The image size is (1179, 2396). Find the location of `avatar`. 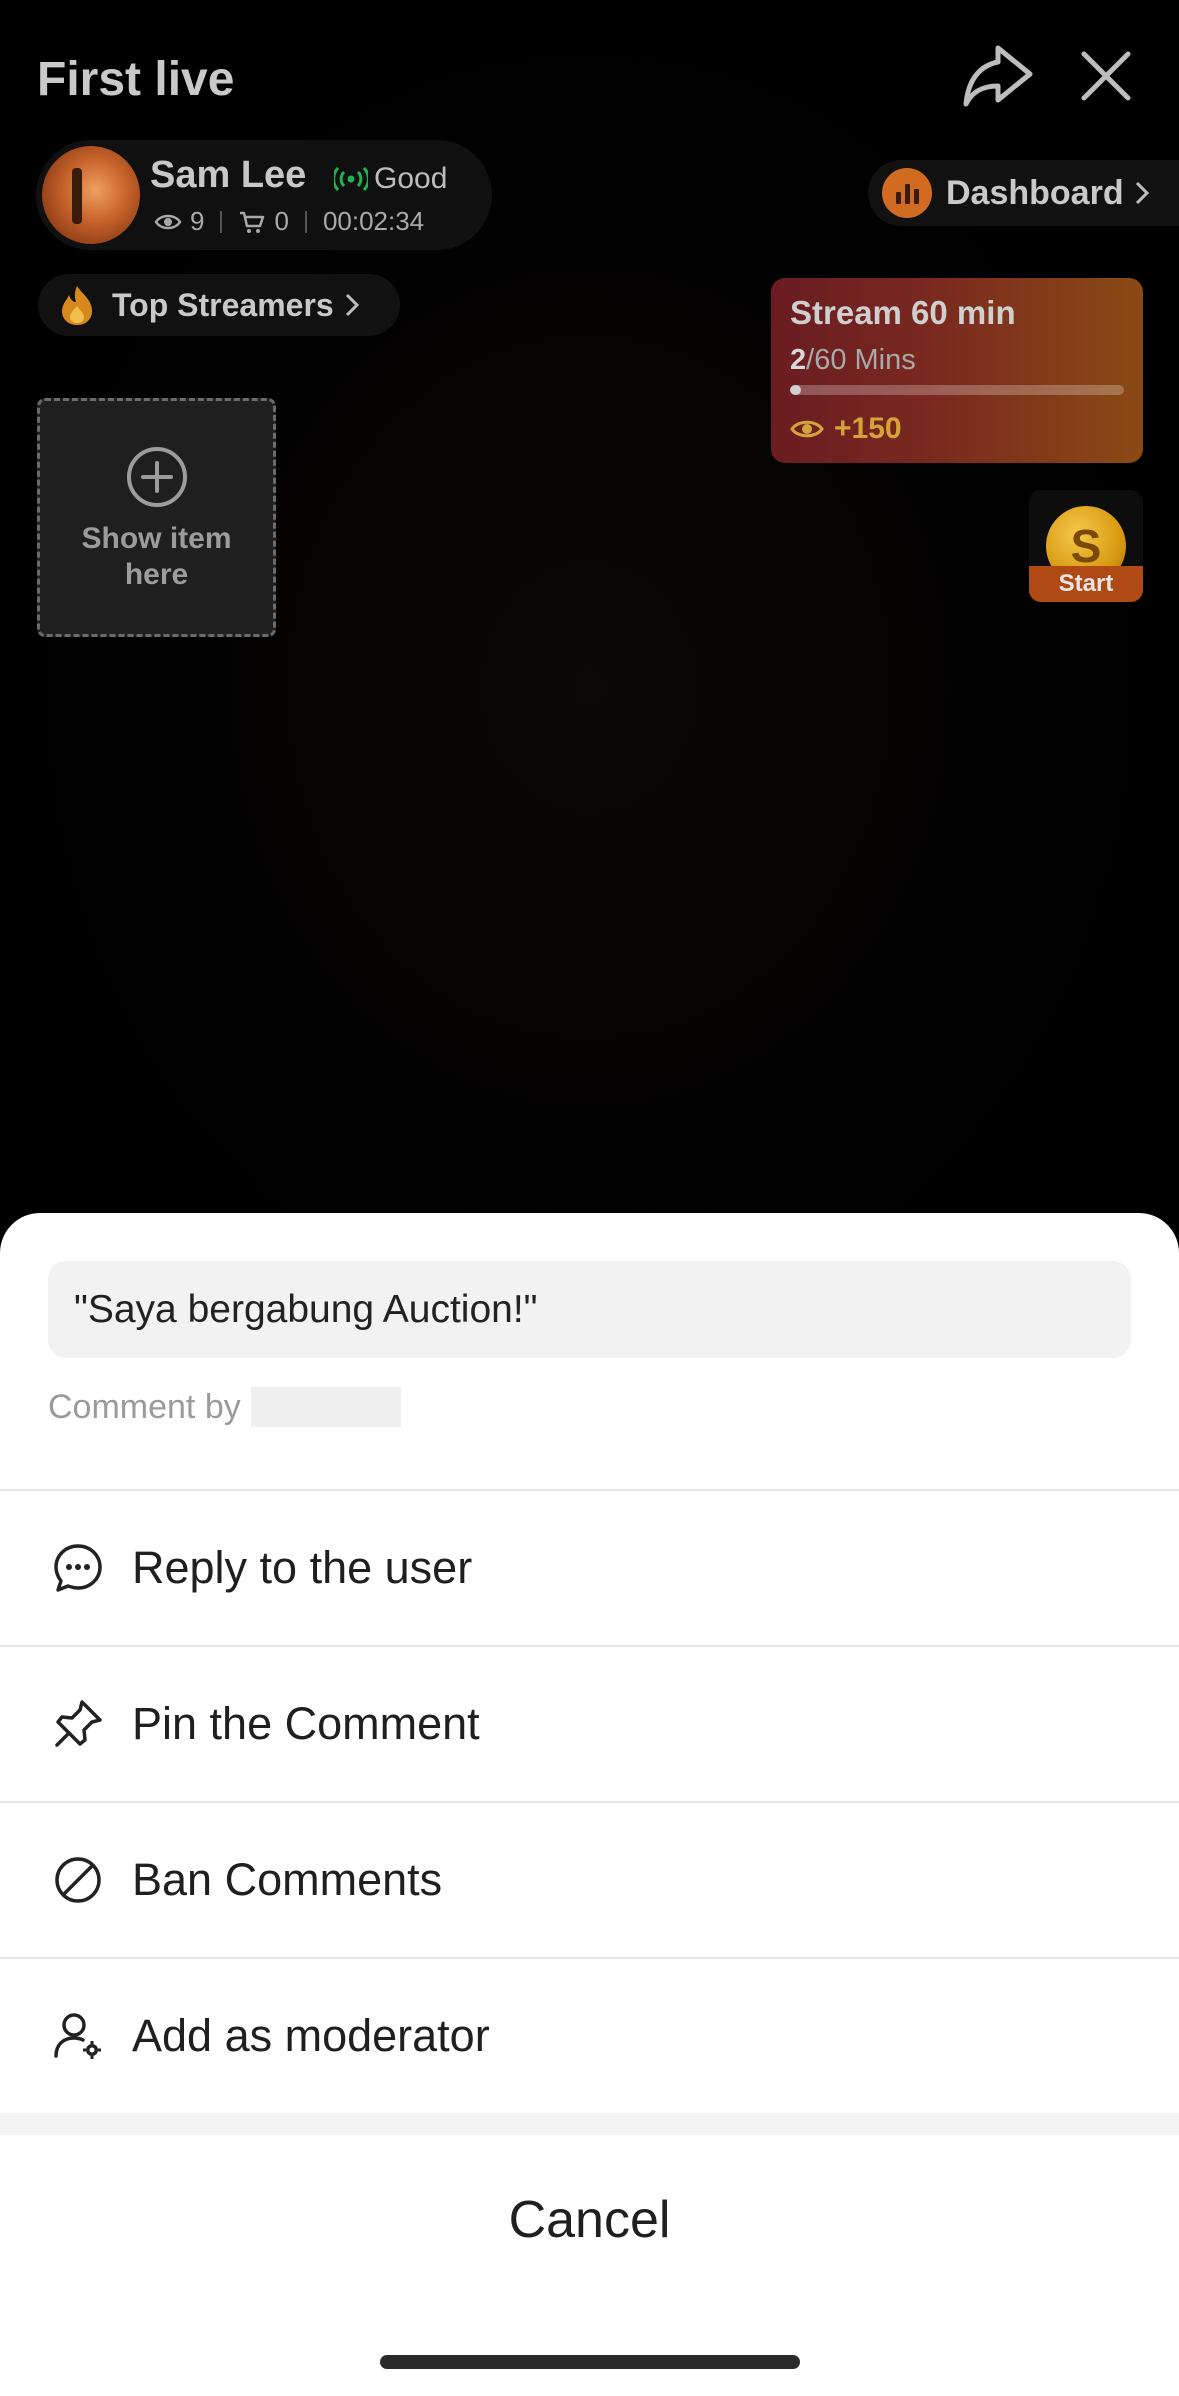

avatar is located at coordinates (91, 195).